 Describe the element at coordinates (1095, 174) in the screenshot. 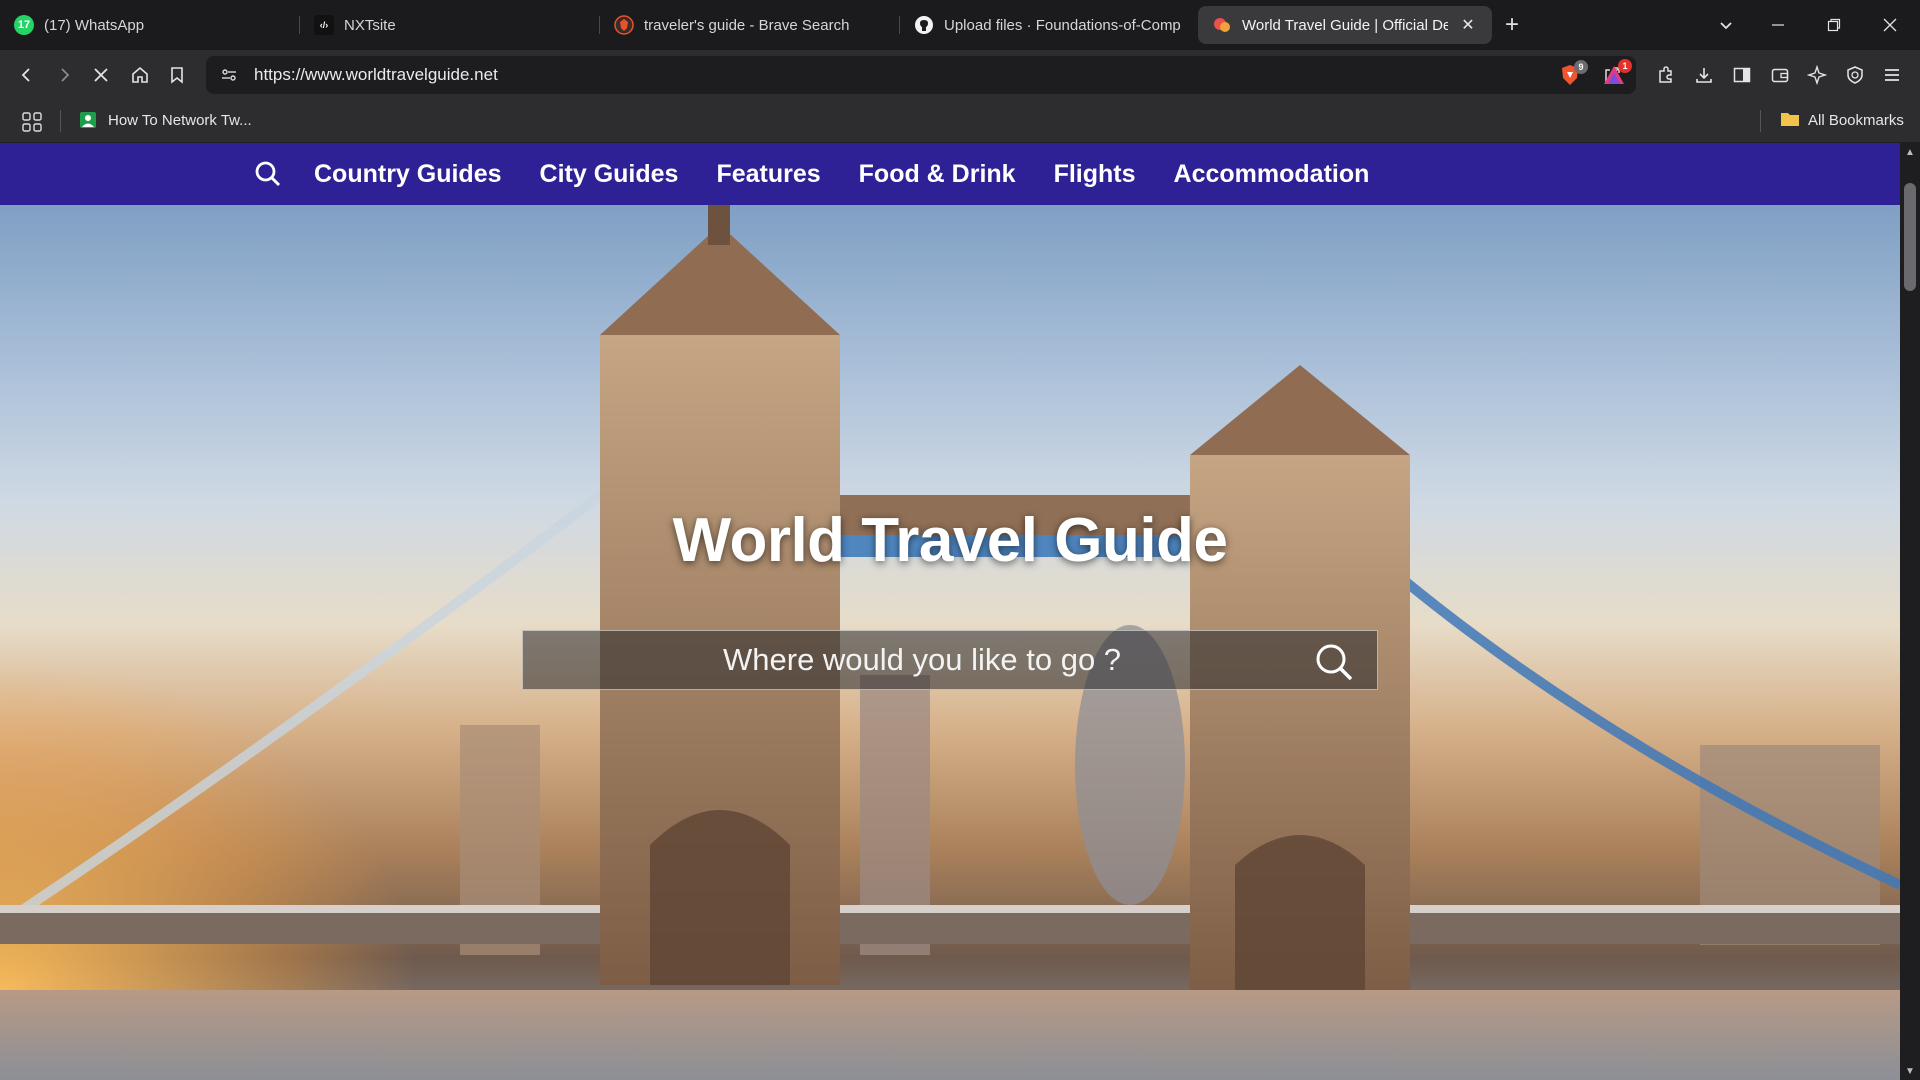

I see `nav-flights: Flights` at that location.